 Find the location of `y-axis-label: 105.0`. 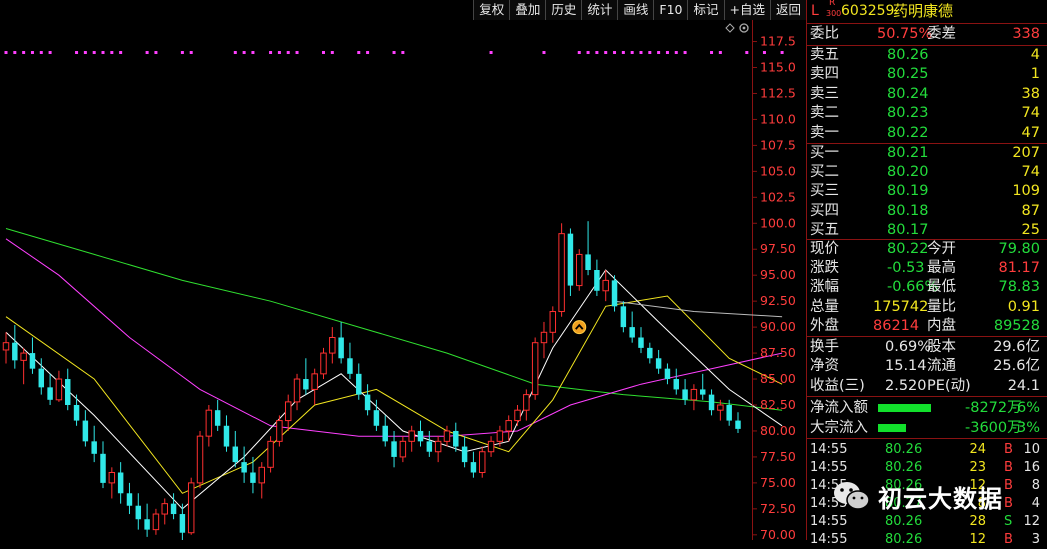

y-axis-label: 105.0 is located at coordinates (778, 170).